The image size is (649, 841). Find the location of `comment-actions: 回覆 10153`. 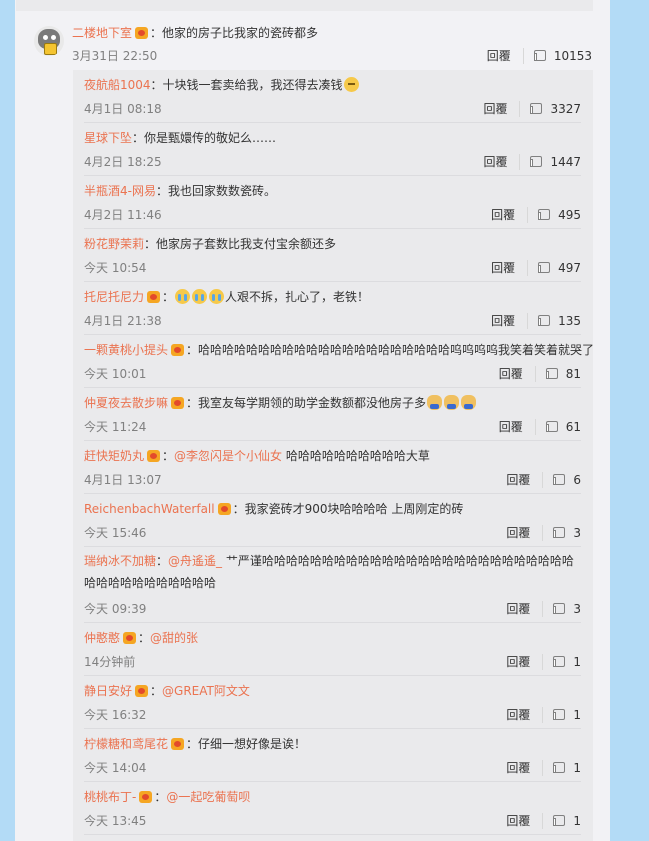

comment-actions: 回覆 10153 is located at coordinates (539, 56).